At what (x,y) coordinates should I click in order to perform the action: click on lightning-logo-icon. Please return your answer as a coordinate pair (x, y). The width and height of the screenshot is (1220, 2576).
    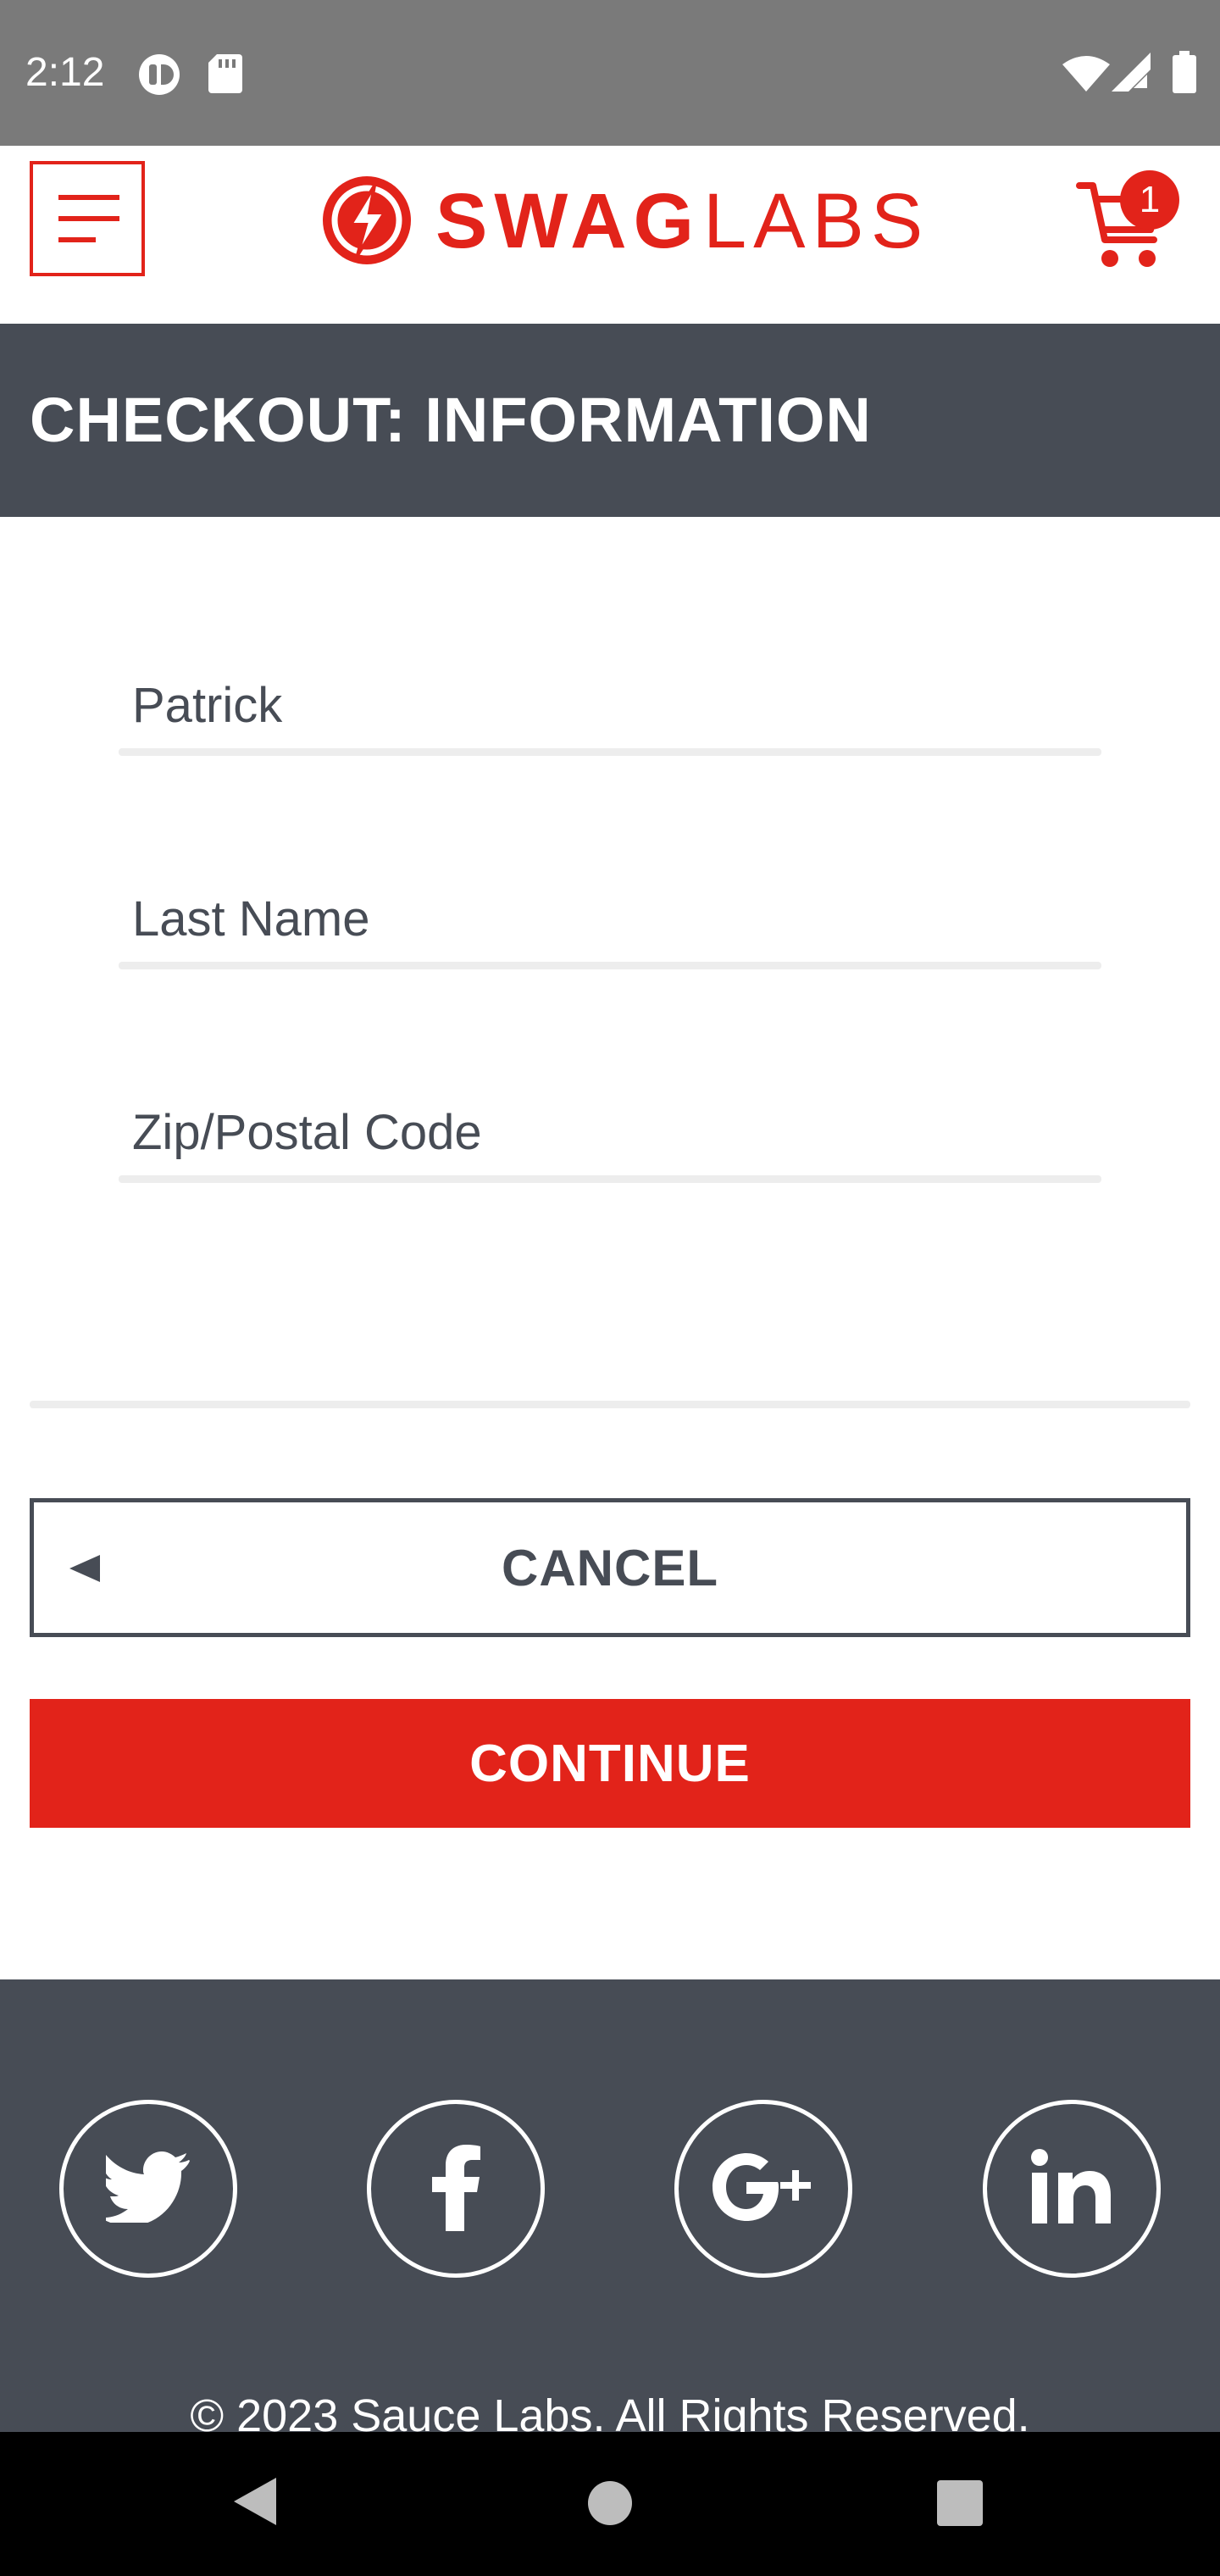
    Looking at the image, I should click on (366, 222).